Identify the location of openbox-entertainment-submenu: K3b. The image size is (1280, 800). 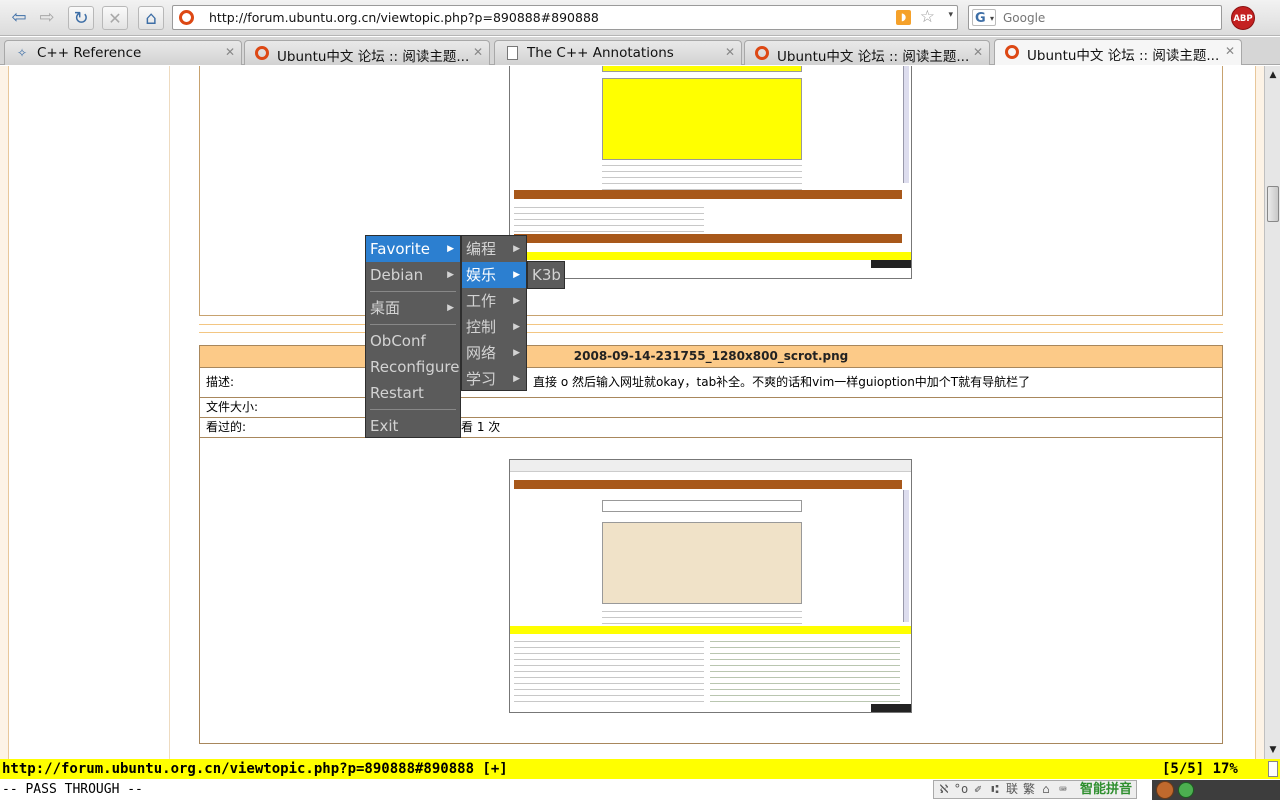
(546, 275).